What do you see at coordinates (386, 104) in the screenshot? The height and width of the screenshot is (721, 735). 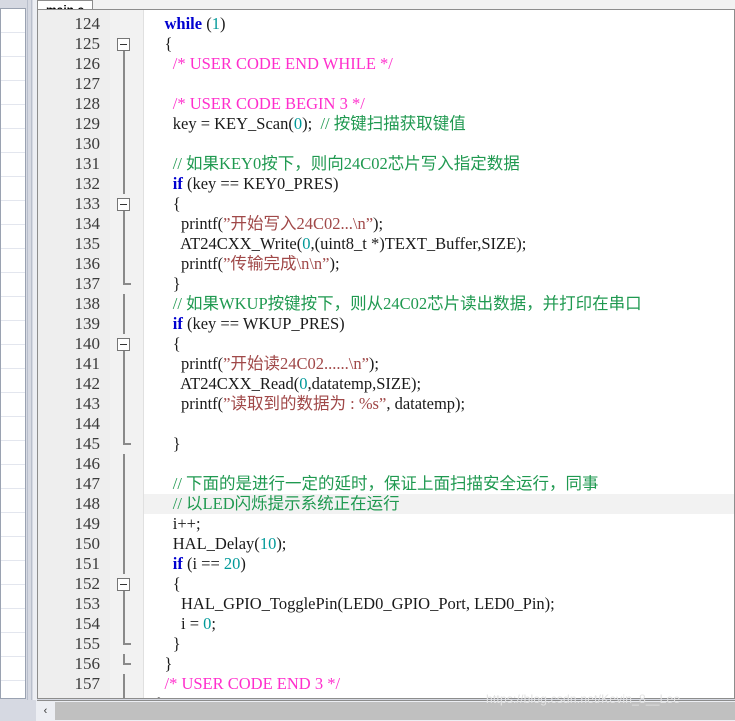 I see `code-line: 128 /* USER CODE BEGIN 3 */` at bounding box center [386, 104].